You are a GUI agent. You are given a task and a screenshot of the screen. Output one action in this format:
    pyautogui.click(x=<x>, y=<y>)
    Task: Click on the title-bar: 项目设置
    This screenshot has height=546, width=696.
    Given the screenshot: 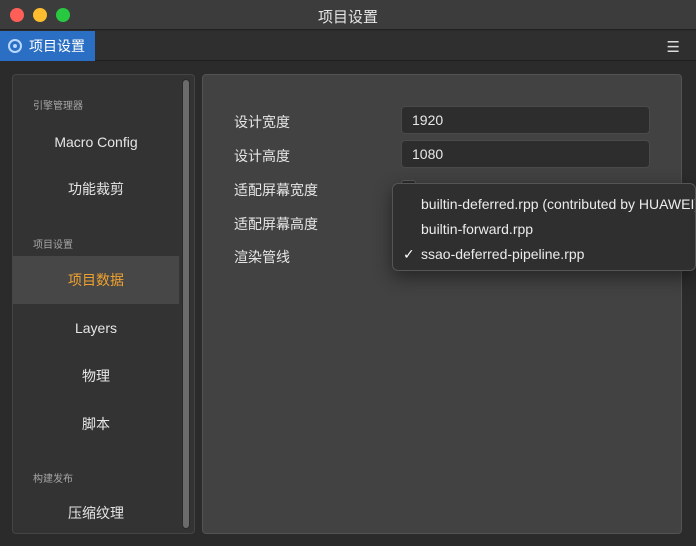 What is the action you would take?
    pyautogui.click(x=348, y=15)
    